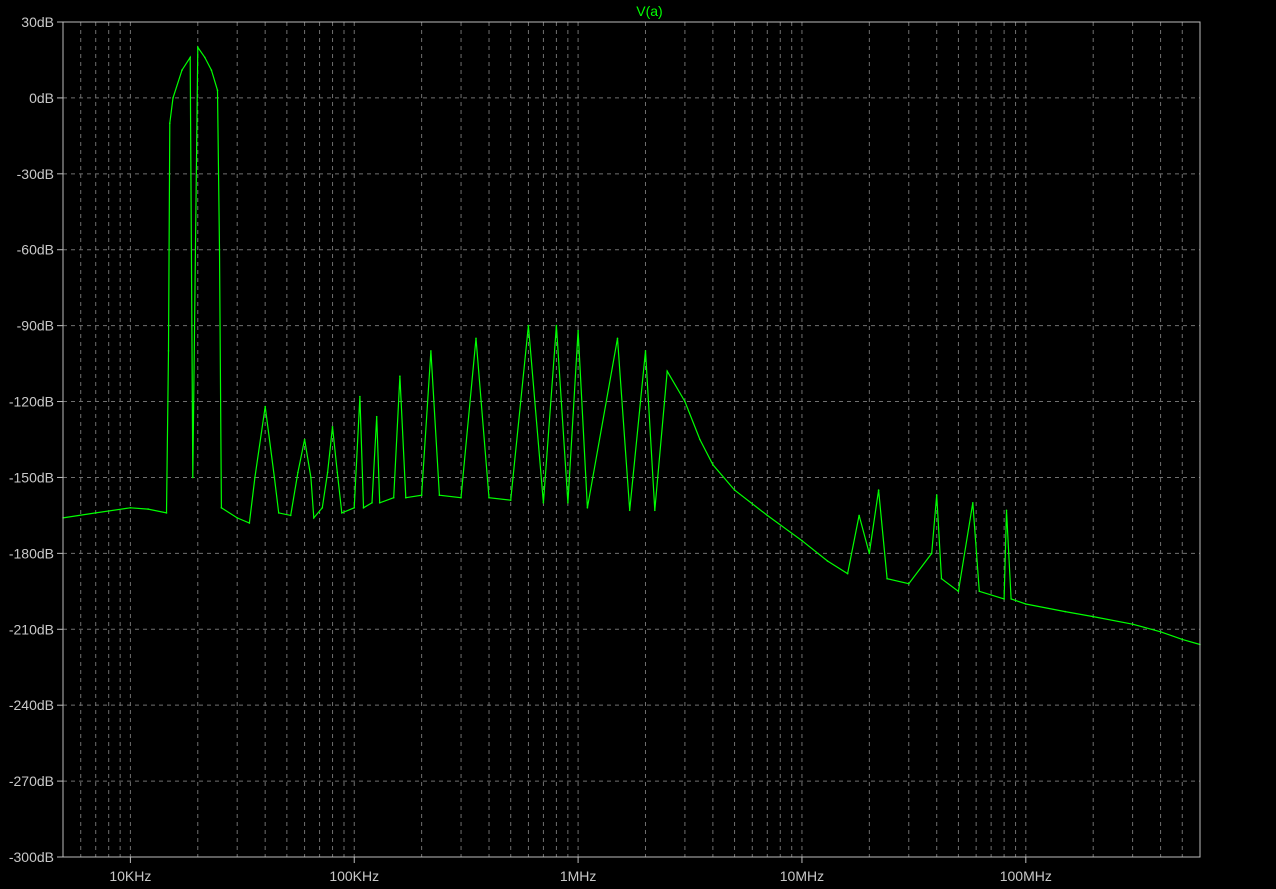 This screenshot has height=889, width=1276. What do you see at coordinates (31, 402) in the screenshot?
I see `y-tick-label: -120dB` at bounding box center [31, 402].